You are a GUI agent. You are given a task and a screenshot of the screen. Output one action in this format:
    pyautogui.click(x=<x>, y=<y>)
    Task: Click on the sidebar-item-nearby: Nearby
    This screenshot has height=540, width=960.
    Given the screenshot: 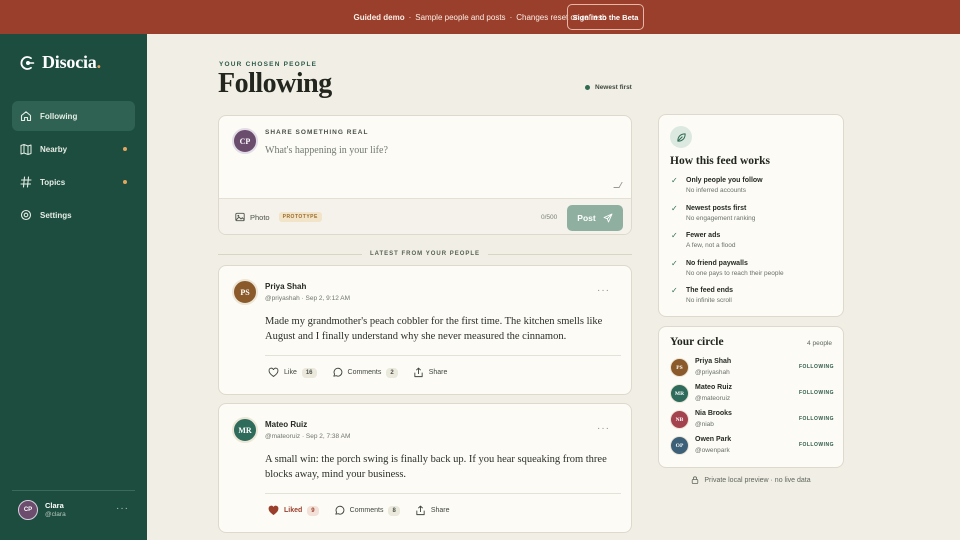 What is the action you would take?
    pyautogui.click(x=73, y=149)
    